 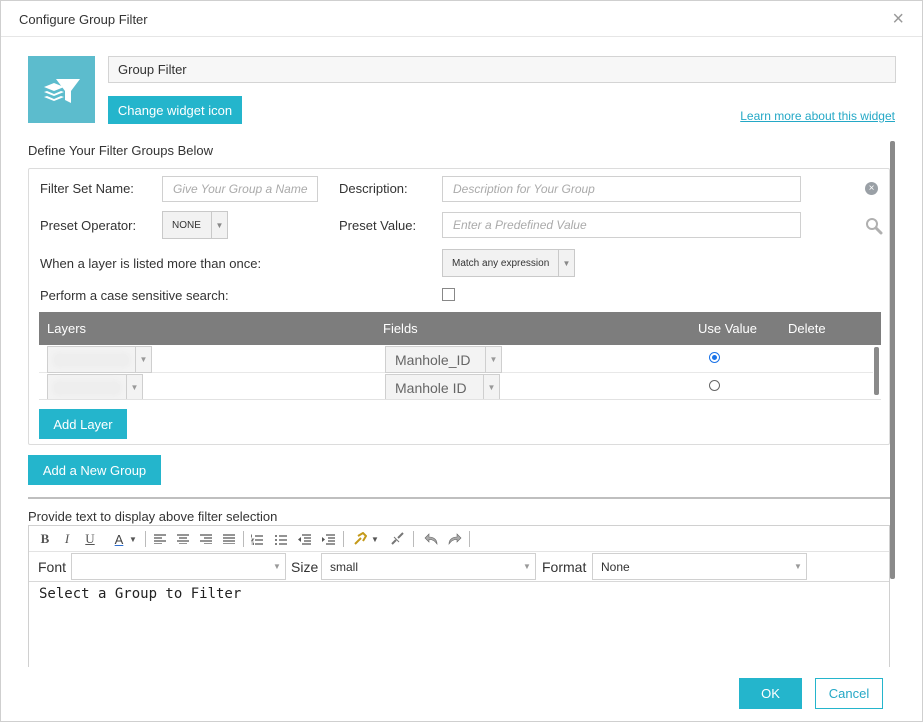 I want to click on font-options-row: Font ▼ Size small ▼ Format None ▼, so click(x=459, y=567).